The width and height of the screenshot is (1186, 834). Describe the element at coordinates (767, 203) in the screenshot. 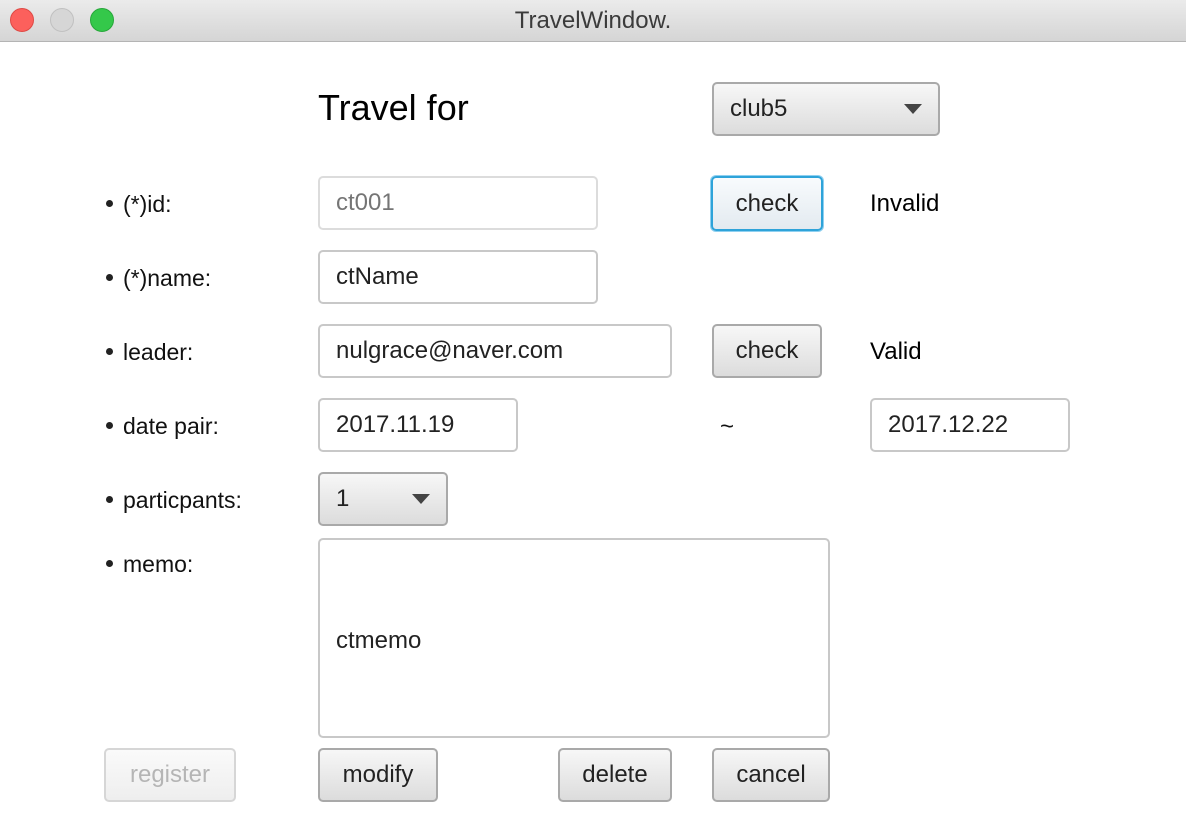

I see `id-check-button: check` at that location.